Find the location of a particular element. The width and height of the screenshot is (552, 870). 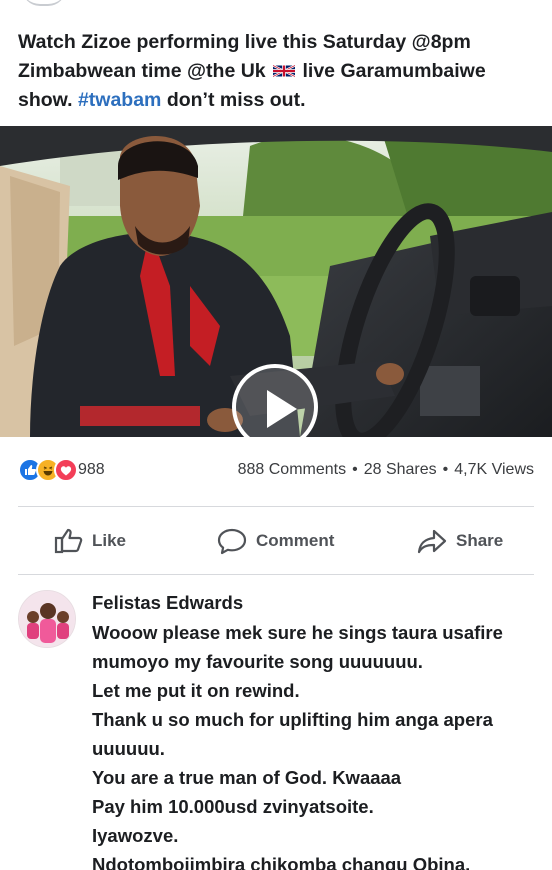

comment-line: uuuuuu. is located at coordinates (128, 748).